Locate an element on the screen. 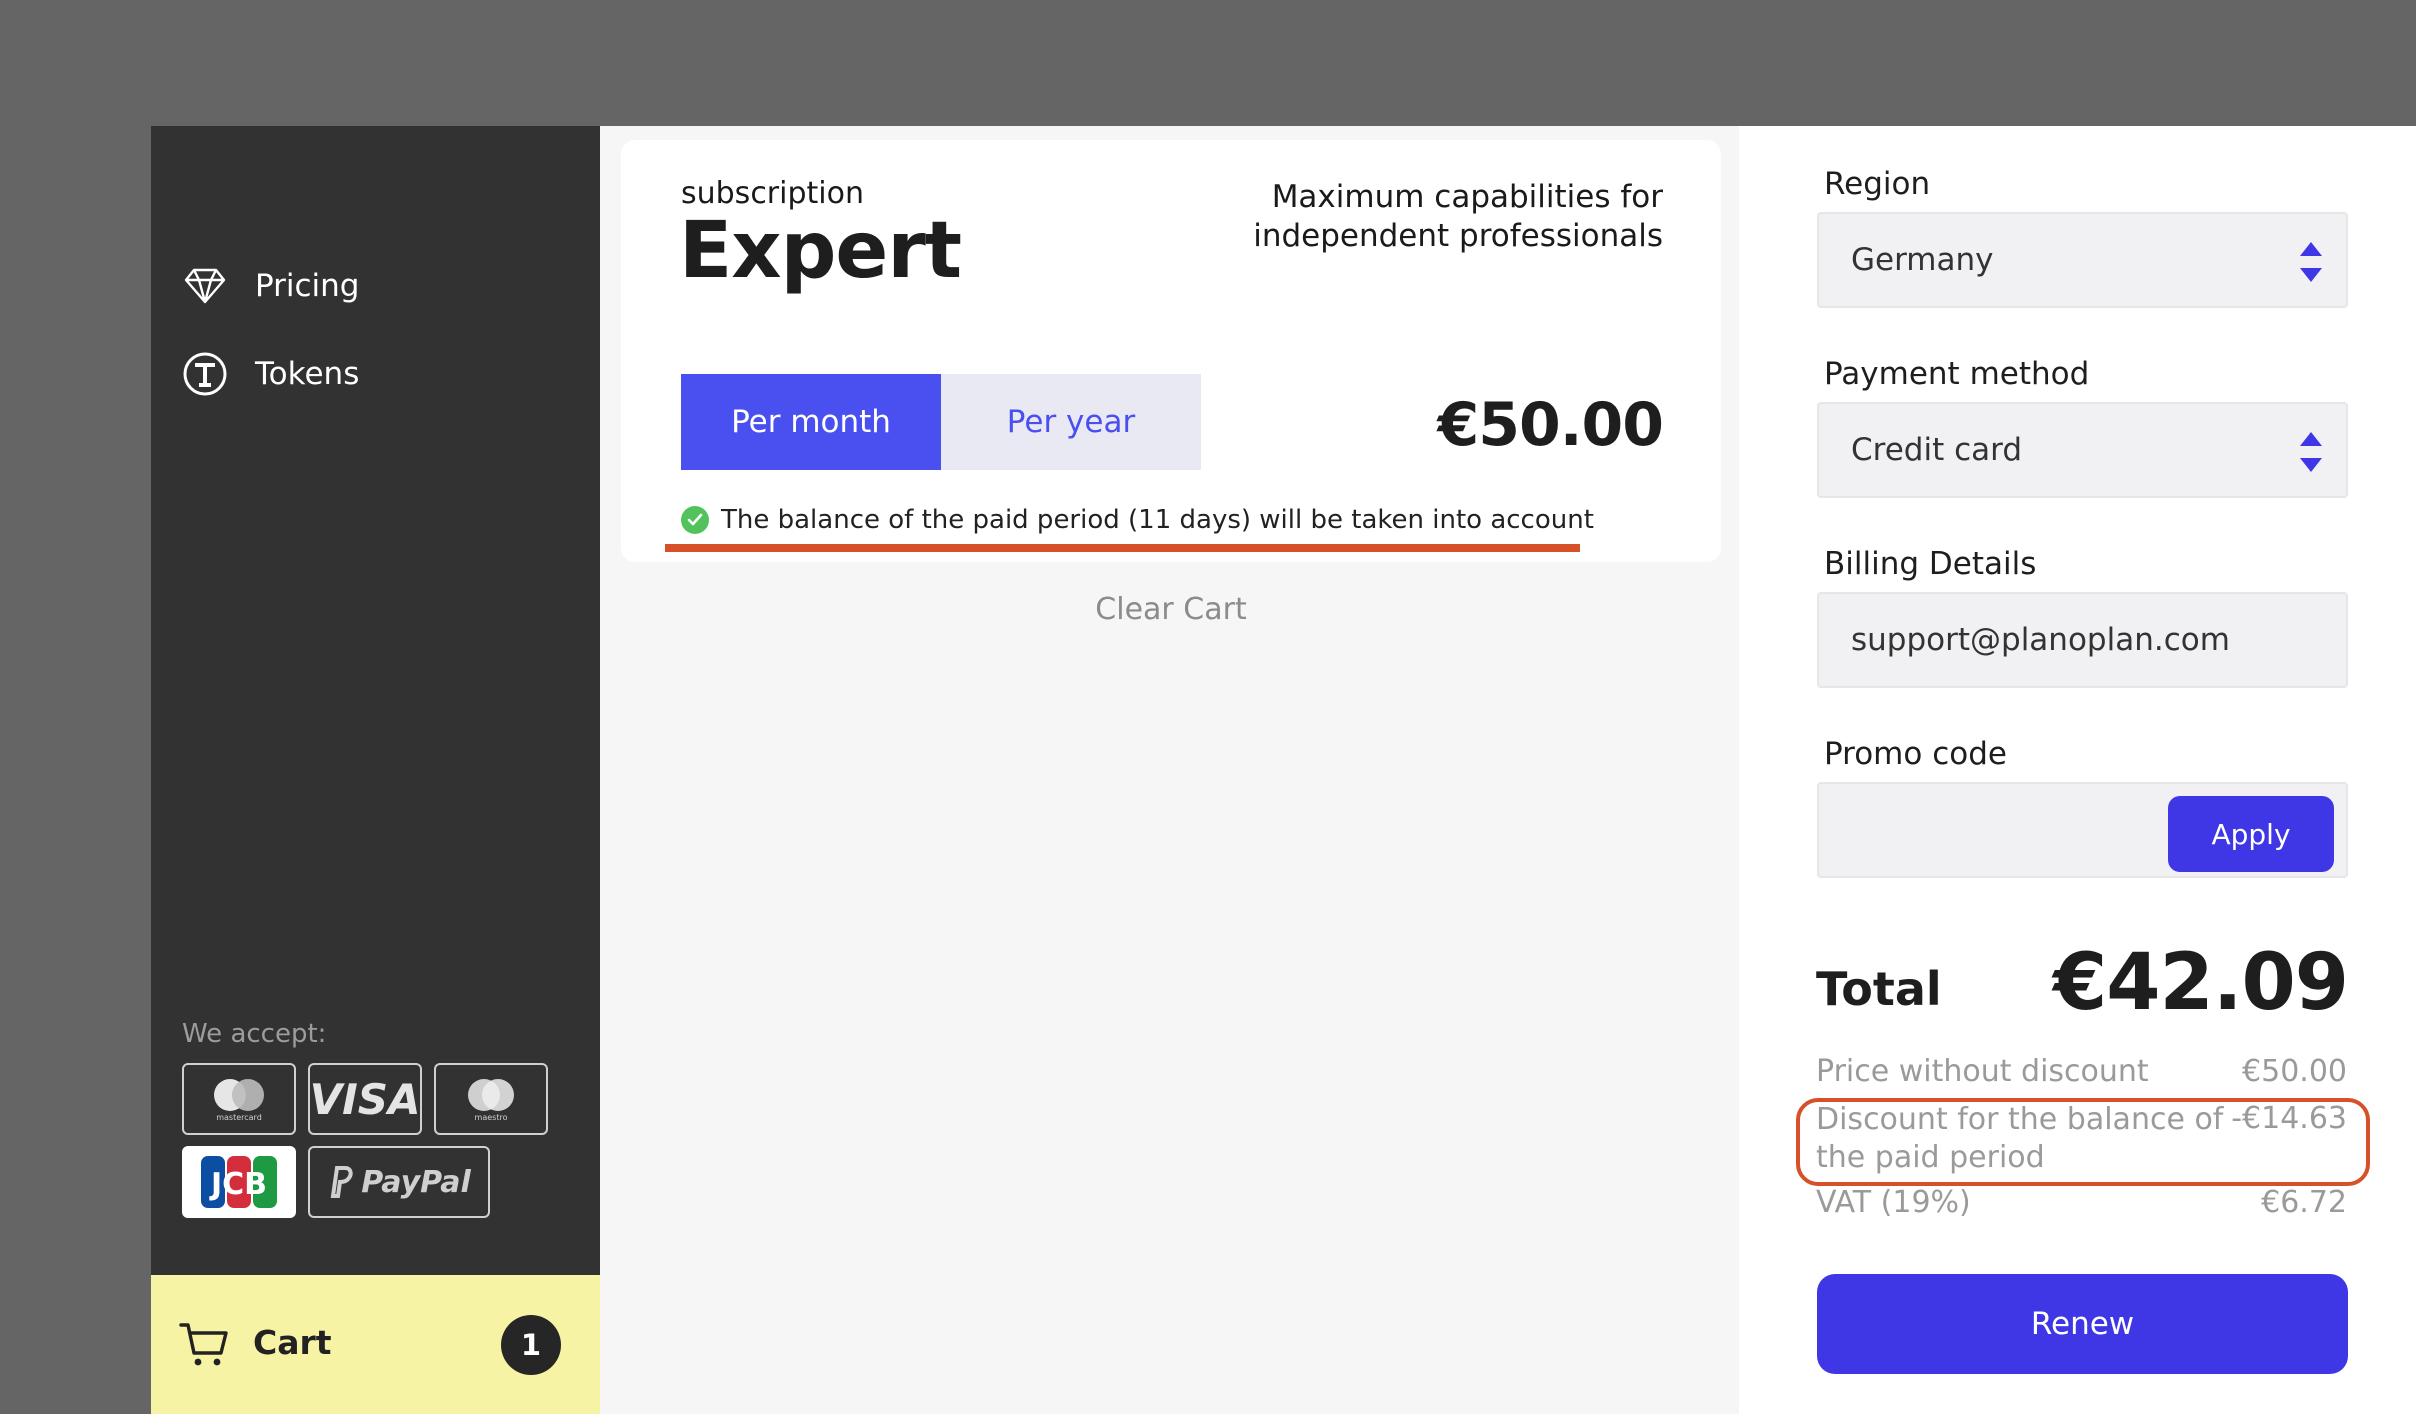 This screenshot has height=1414, width=2416. paypal-logo: PayPal is located at coordinates (399, 1182).